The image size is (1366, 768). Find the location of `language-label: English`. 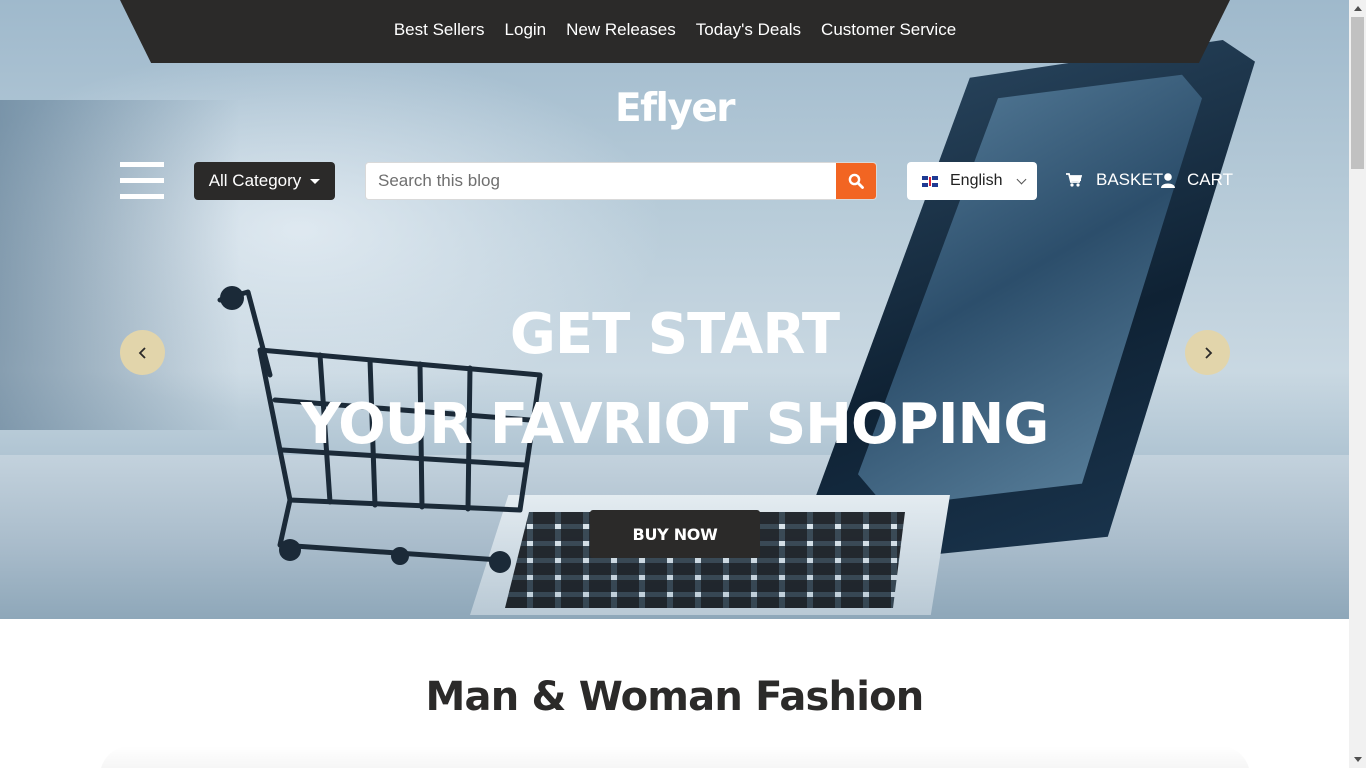

language-label: English is located at coordinates (976, 180).